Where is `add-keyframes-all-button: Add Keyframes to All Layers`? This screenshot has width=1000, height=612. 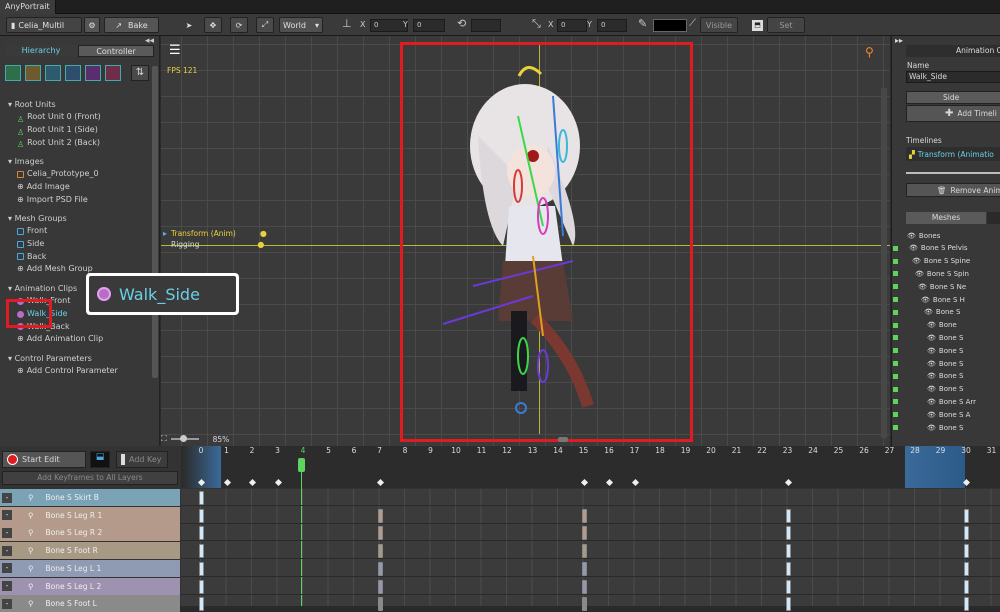
add-keyframes-all-button: Add Keyframes to All Layers is located at coordinates (90, 478).